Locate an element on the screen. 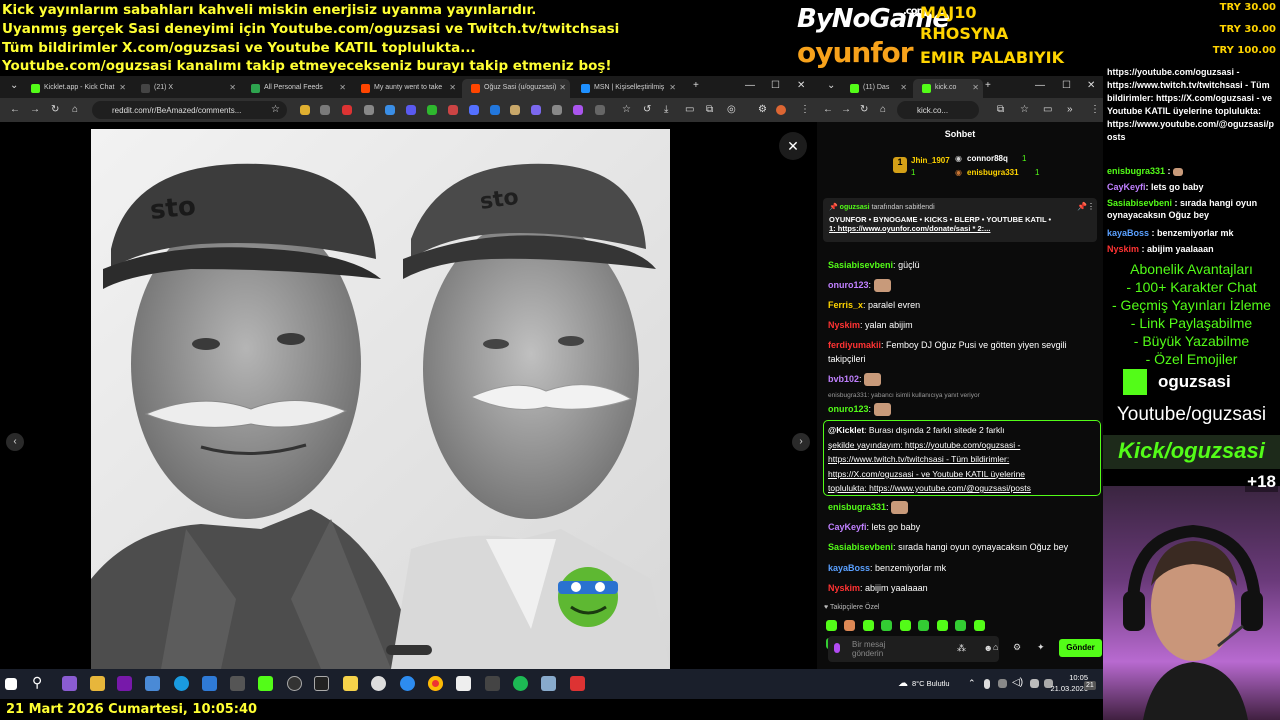 Image resolution: width=1280 pixels, height=720 pixels. download-icon: ⤓ is located at coordinates (666, 109).